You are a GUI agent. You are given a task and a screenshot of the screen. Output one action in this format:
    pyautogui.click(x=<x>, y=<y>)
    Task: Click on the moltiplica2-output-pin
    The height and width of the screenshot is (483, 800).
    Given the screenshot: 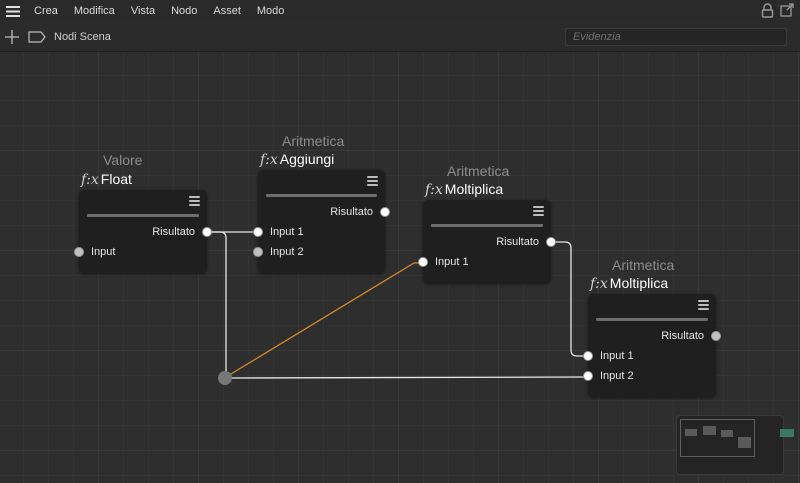 What is the action you would take?
    pyautogui.click(x=716, y=336)
    